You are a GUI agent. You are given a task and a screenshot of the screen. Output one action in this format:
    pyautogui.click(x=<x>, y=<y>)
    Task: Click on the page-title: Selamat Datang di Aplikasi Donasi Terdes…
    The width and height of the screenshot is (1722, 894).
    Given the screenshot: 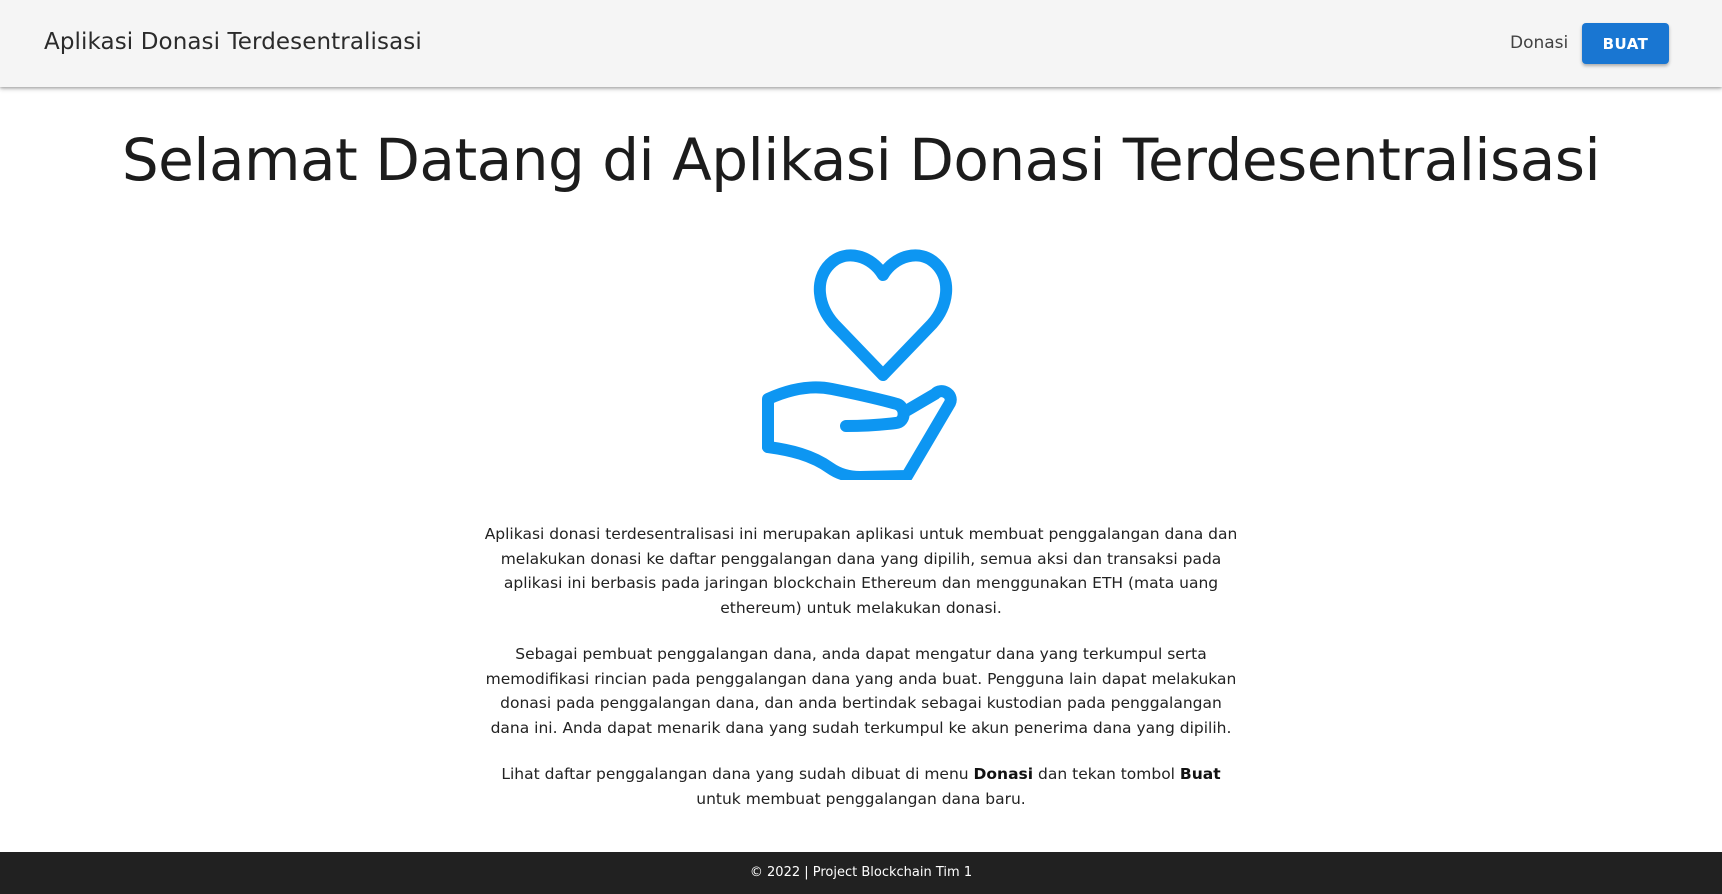 What is the action you would take?
    pyautogui.click(x=861, y=160)
    